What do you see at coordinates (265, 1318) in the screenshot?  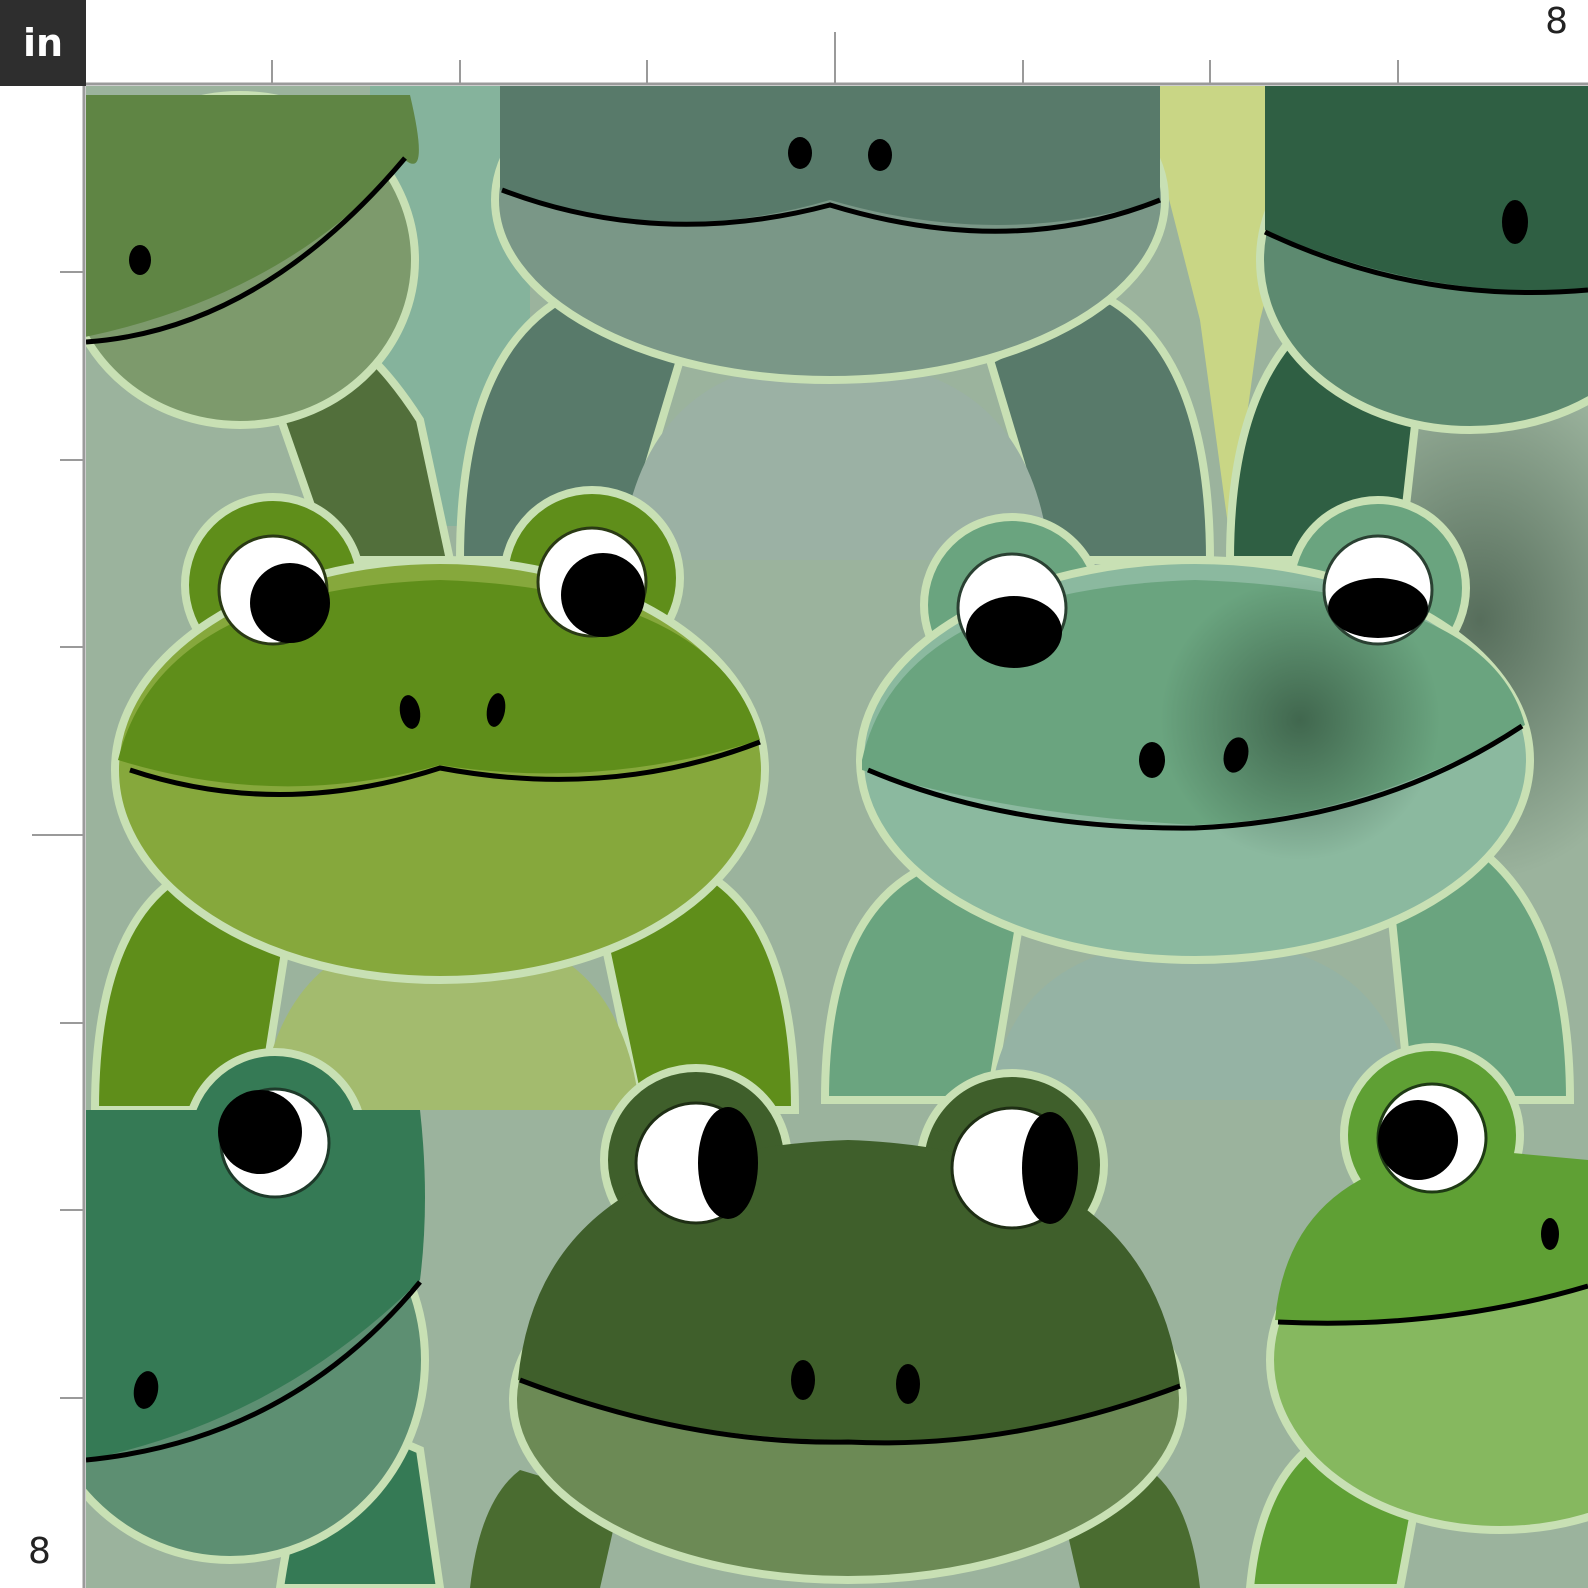 I see `frog-bottom-left` at bounding box center [265, 1318].